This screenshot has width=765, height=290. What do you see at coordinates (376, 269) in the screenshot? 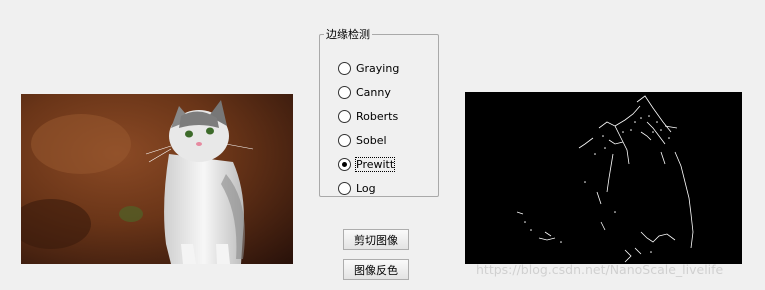
I see `invert-image-button: 图像反色` at bounding box center [376, 269].